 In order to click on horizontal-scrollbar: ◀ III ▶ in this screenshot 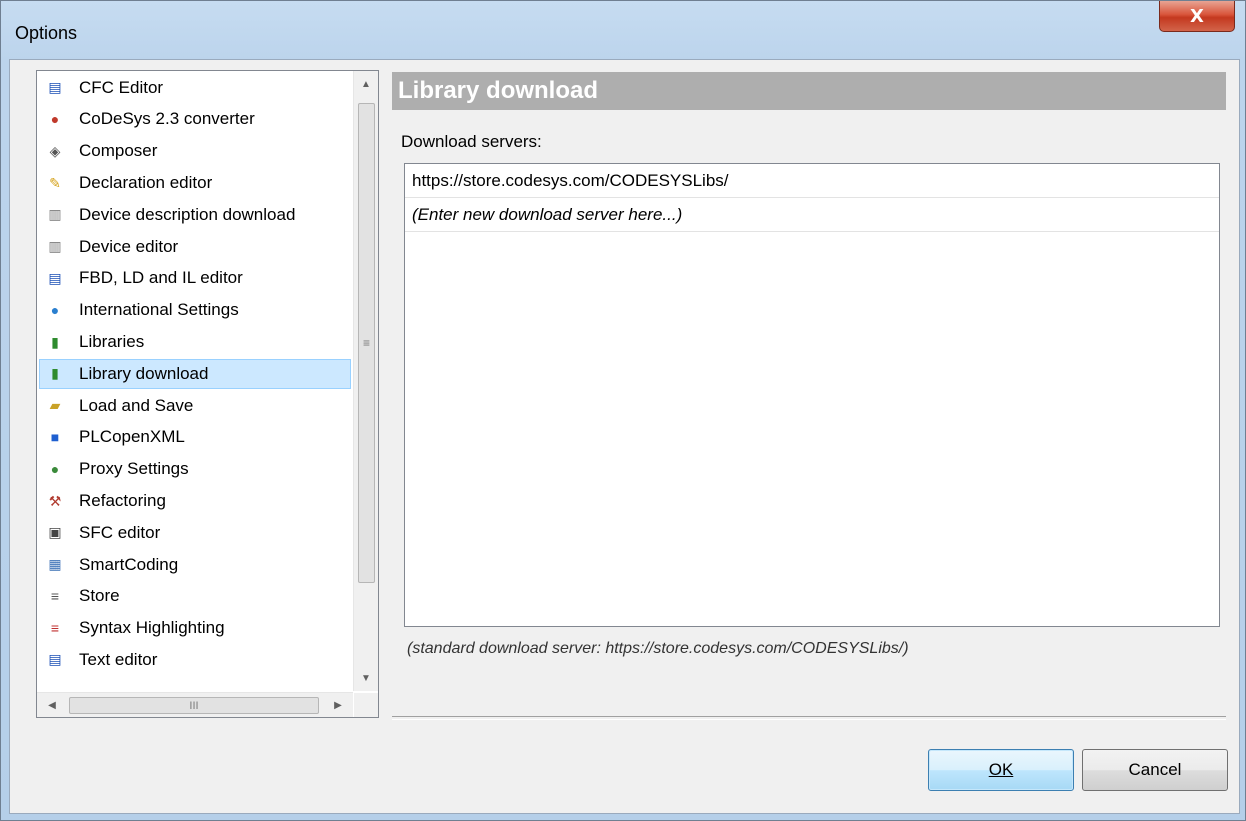, I will do `click(195, 704)`.